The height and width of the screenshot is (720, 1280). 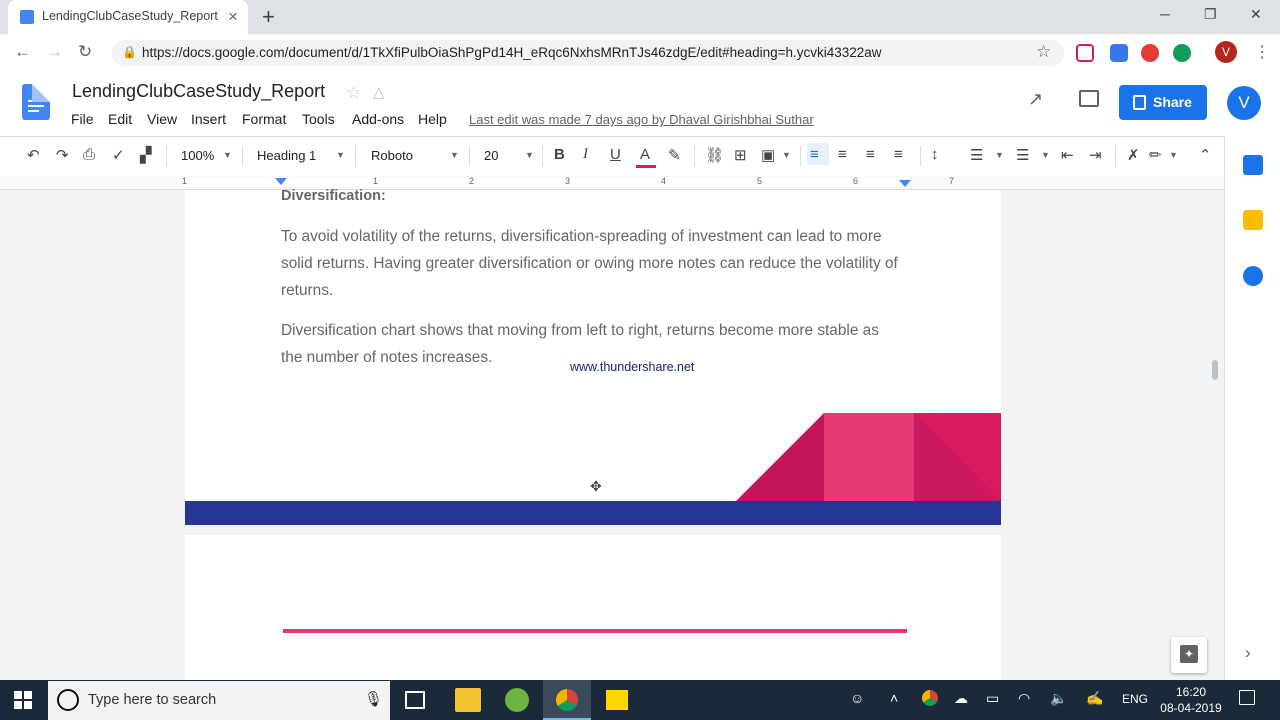 I want to click on paragraph-style-select: Heading 1, so click(x=286, y=155).